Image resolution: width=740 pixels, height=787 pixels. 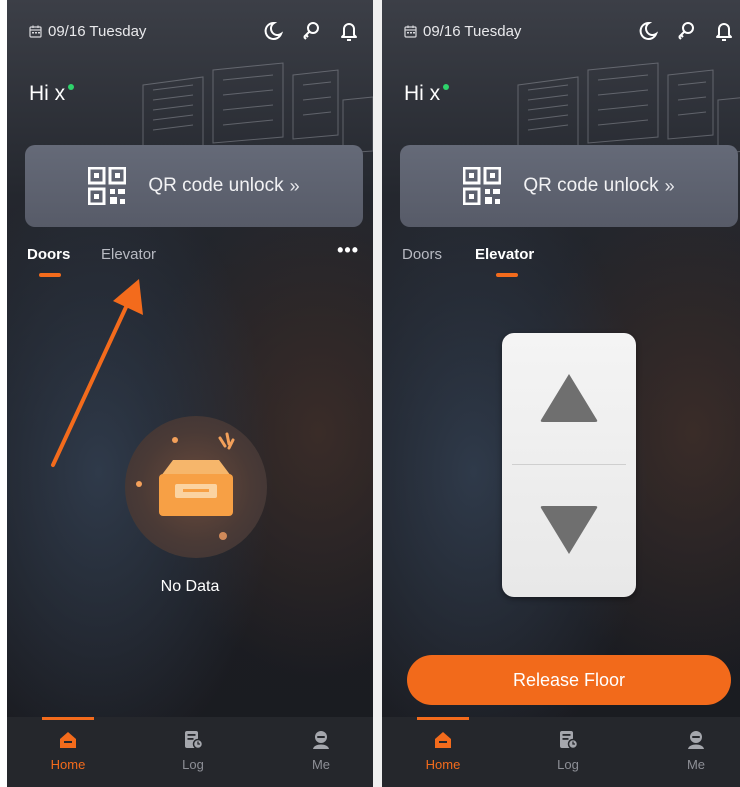 What do you see at coordinates (185, 486) in the screenshot?
I see `inbox-tray-icon` at bounding box center [185, 486].